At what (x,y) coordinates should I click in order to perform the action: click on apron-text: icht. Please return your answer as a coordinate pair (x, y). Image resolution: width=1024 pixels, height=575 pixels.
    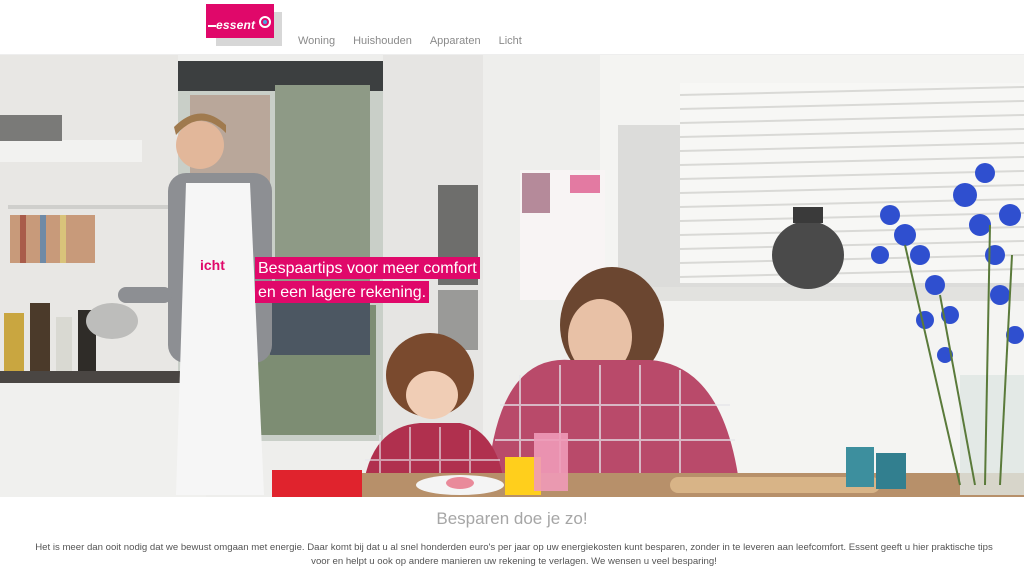
    Looking at the image, I should click on (212, 265).